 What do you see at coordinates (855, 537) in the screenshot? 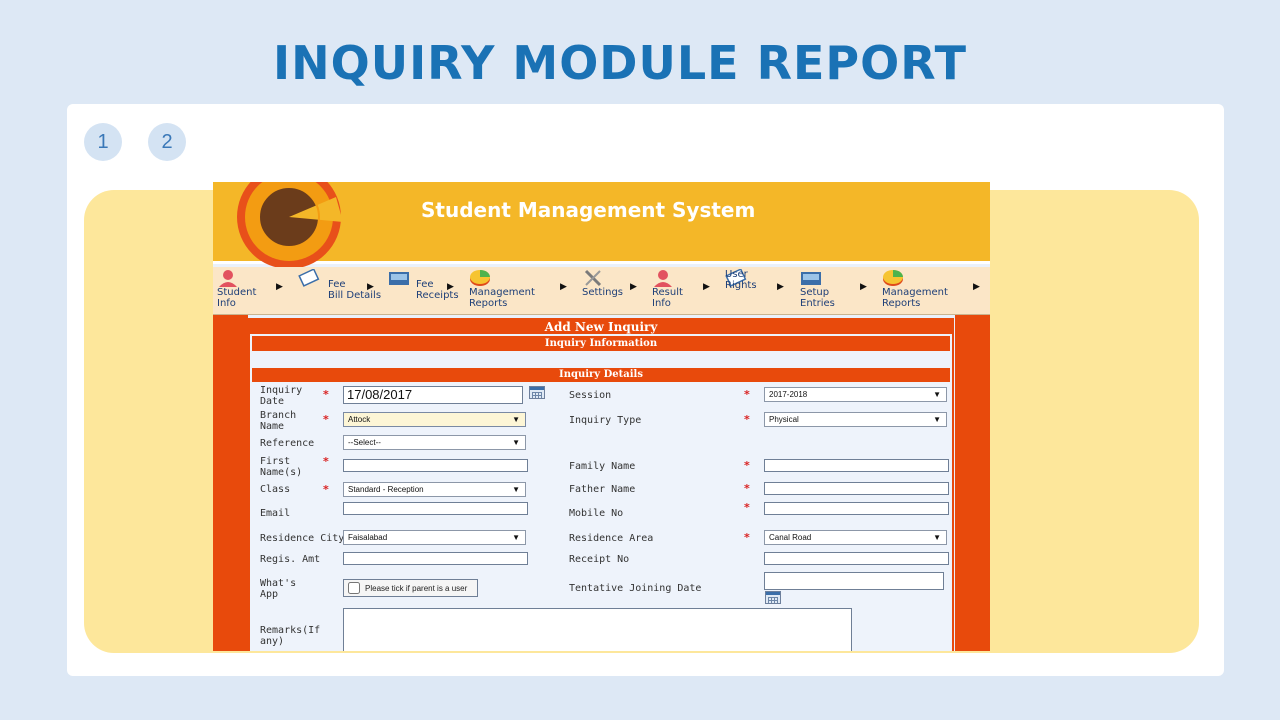
I see `residence-area-select: Canal Road ▼` at bounding box center [855, 537].